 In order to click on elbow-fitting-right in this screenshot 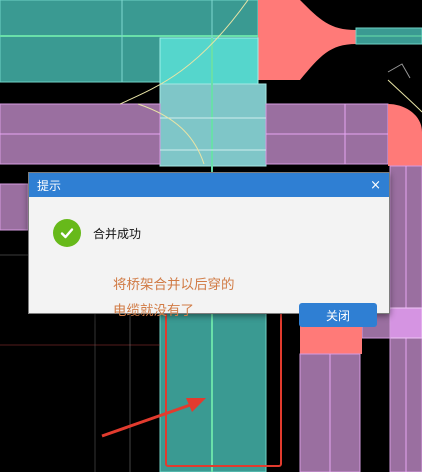, I will do `click(405, 135)`.